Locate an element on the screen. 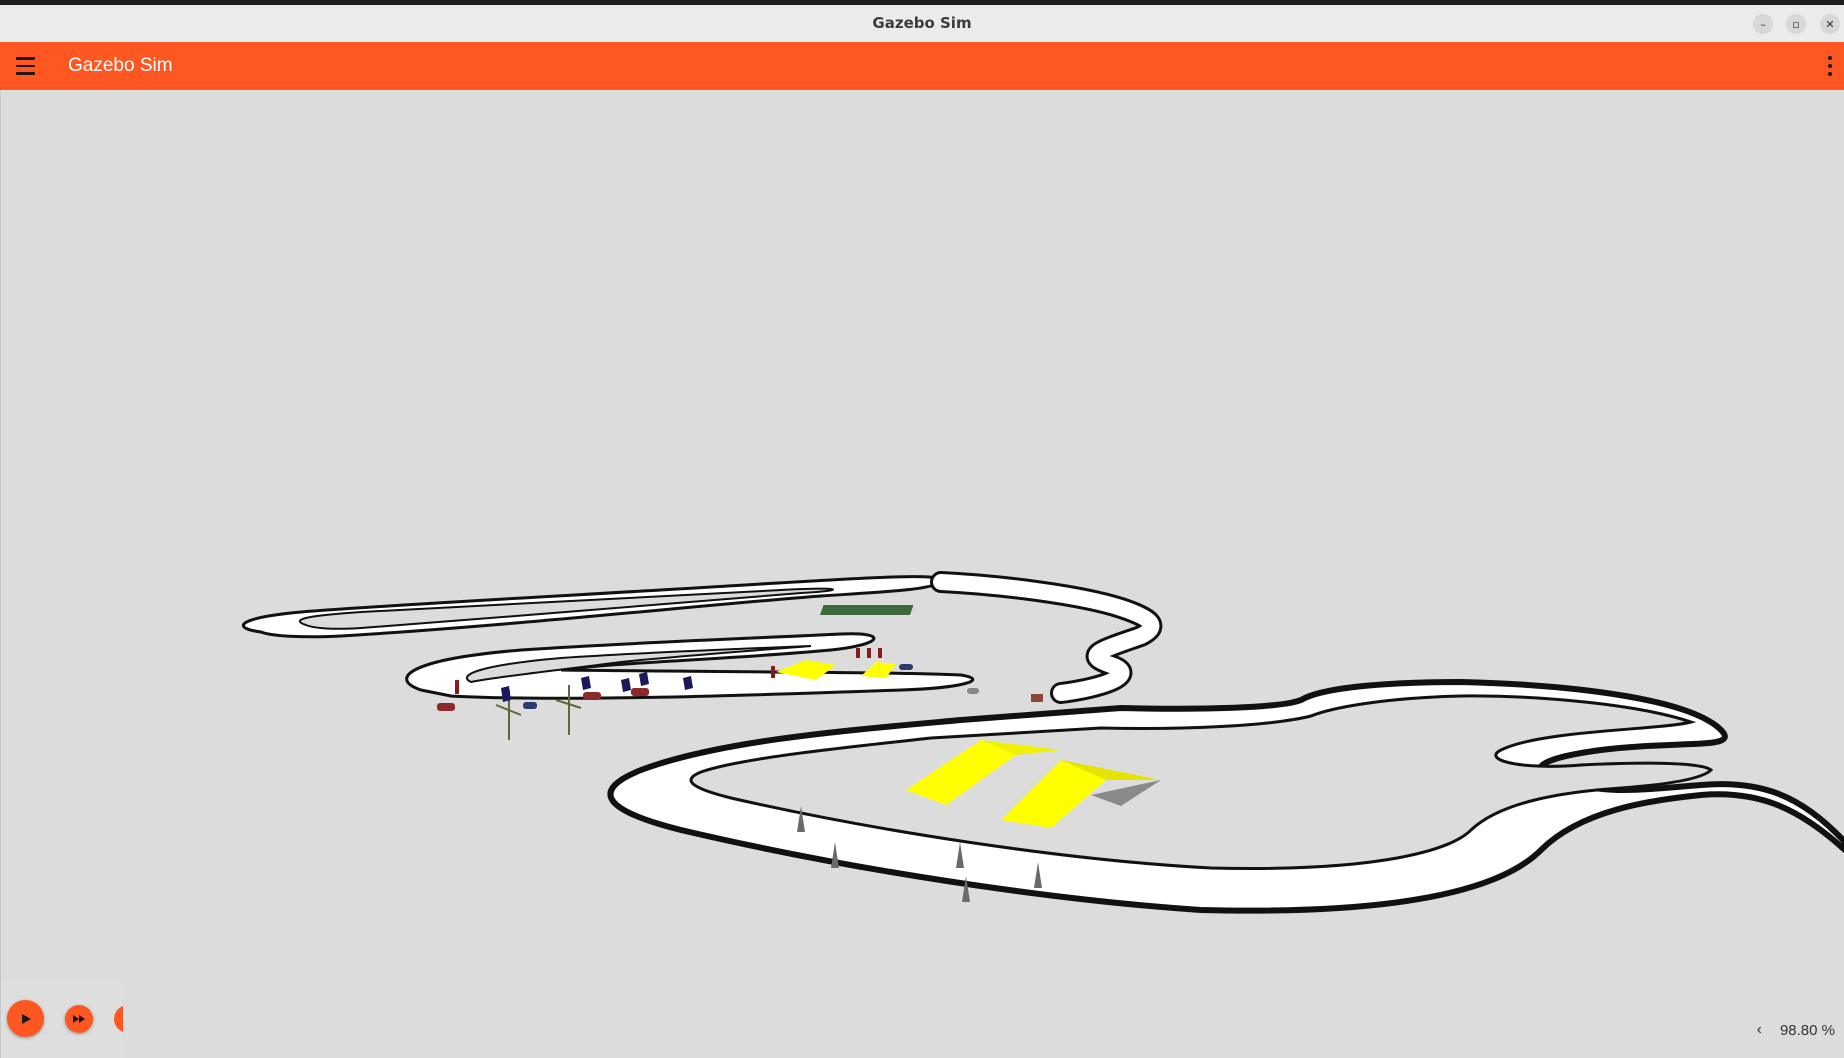  step-button is located at coordinates (79, 1019).